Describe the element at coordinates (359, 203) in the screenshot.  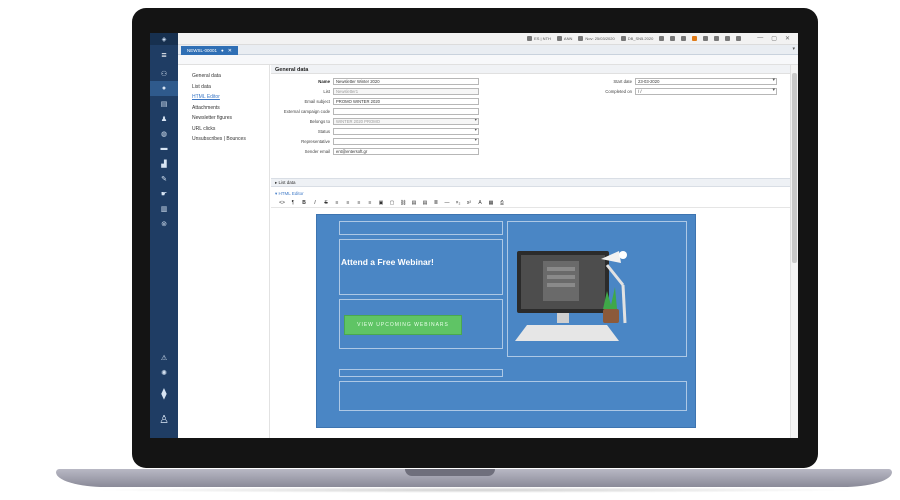
I see `align-right-icon: ≡` at that location.